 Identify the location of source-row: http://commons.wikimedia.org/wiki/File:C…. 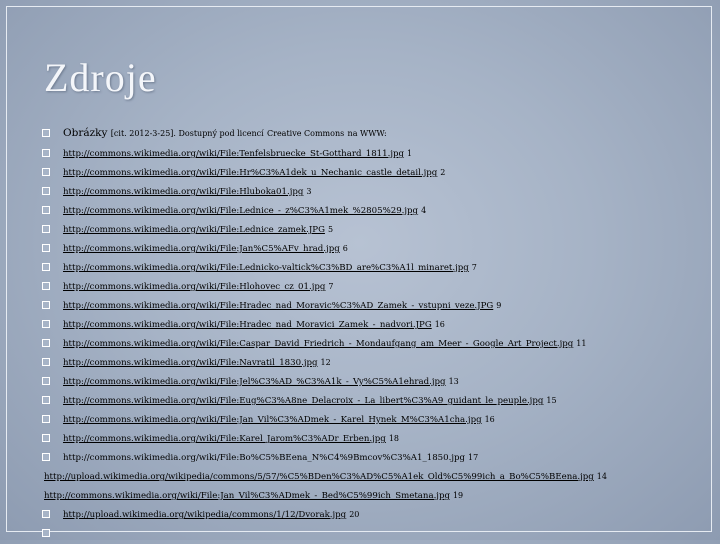
(378, 343).